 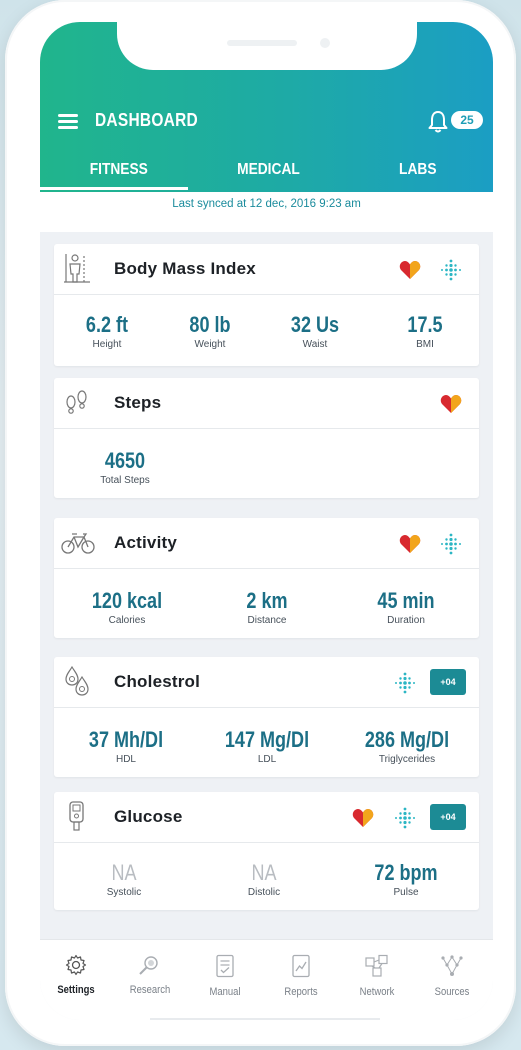 What do you see at coordinates (125, 480) in the screenshot?
I see `metric-label: Total Steps` at bounding box center [125, 480].